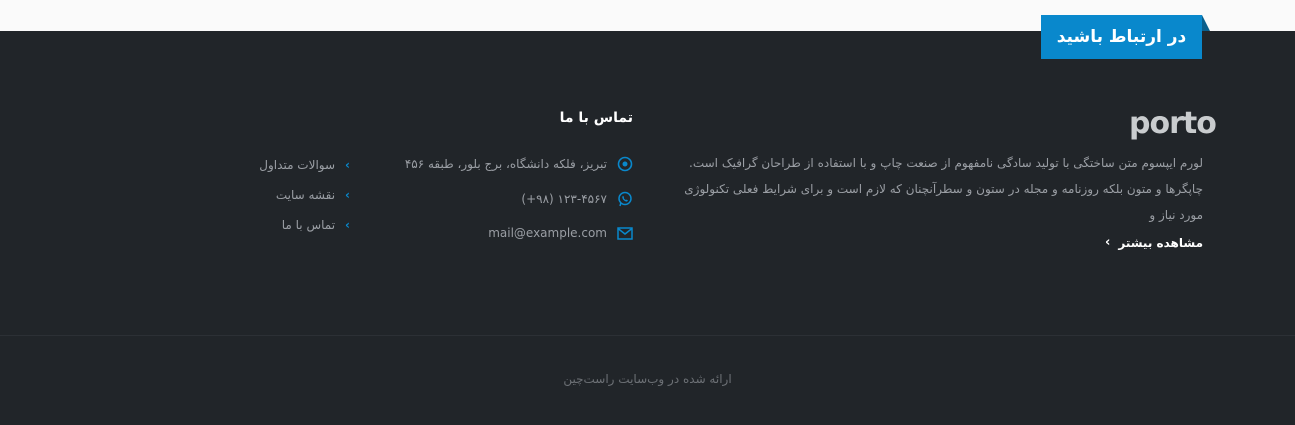  Describe the element at coordinates (625, 233) in the screenshot. I see `envelope-icon` at that location.